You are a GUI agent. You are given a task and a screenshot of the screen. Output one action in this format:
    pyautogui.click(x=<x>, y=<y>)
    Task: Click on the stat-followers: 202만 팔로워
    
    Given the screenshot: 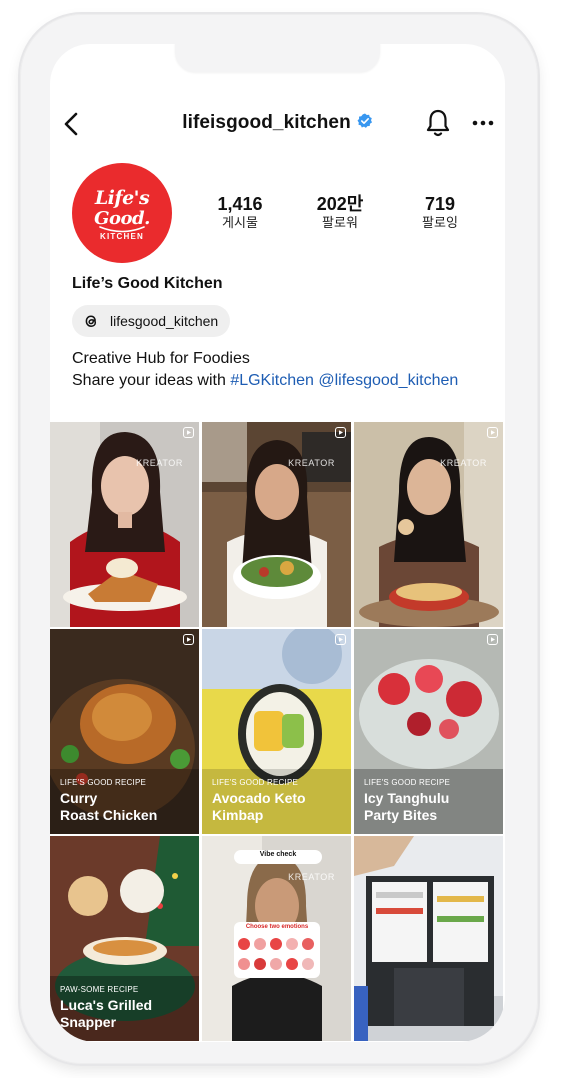 What is the action you would take?
    pyautogui.click(x=340, y=213)
    